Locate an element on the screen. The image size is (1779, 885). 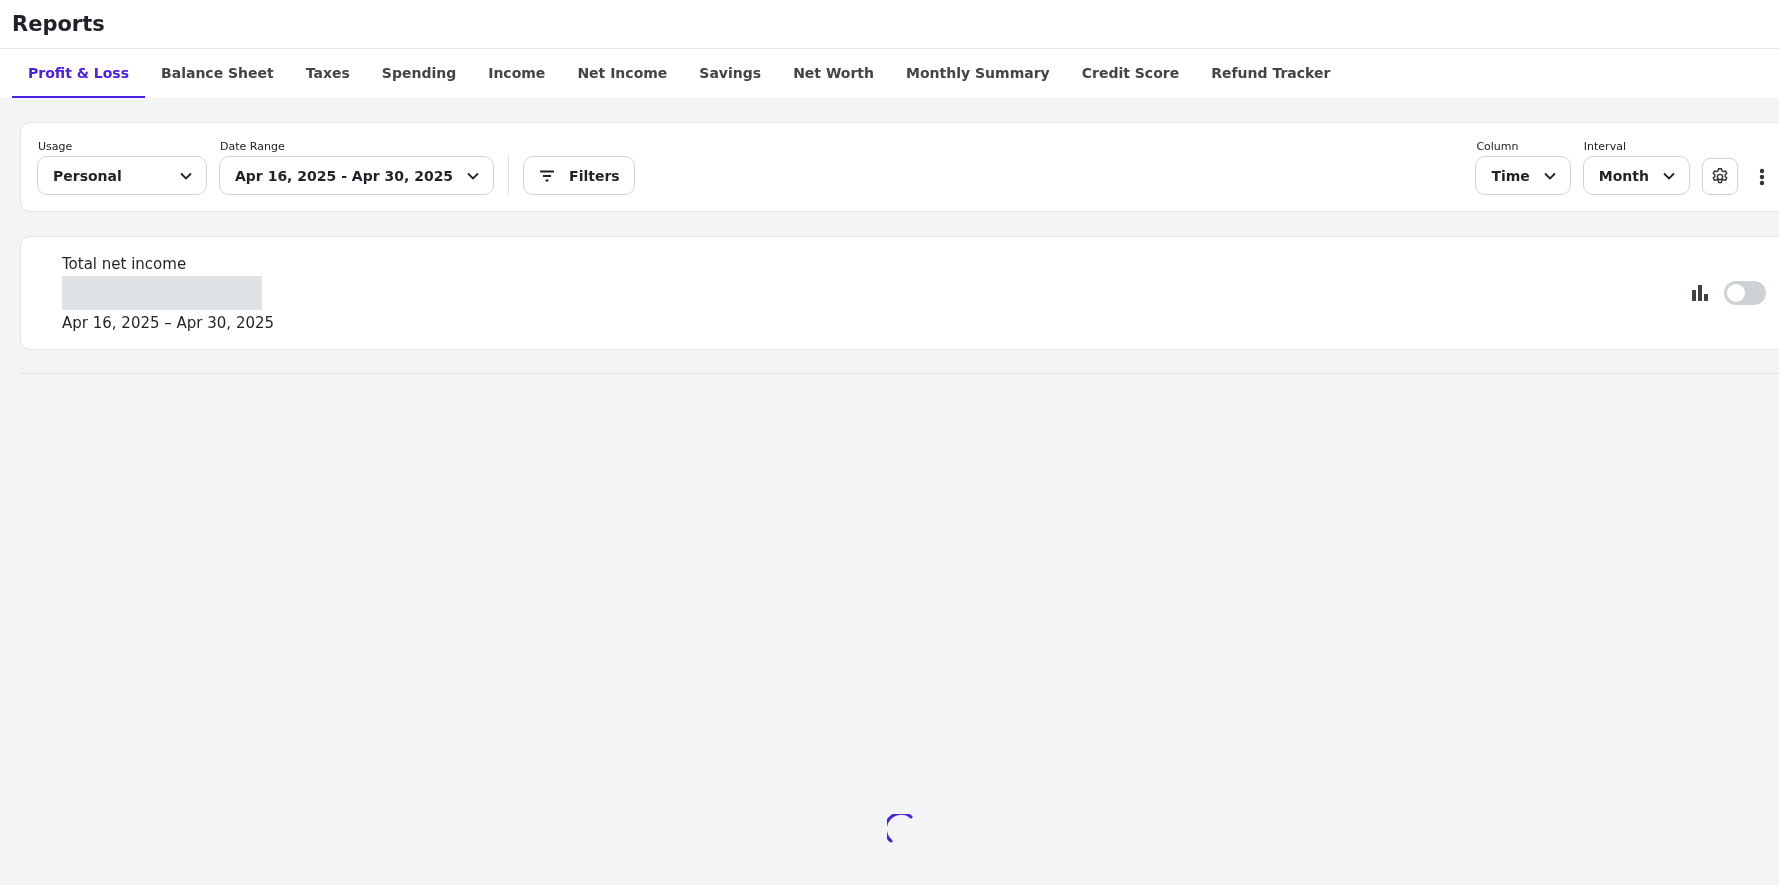
field-label: Date Range is located at coordinates (252, 146).